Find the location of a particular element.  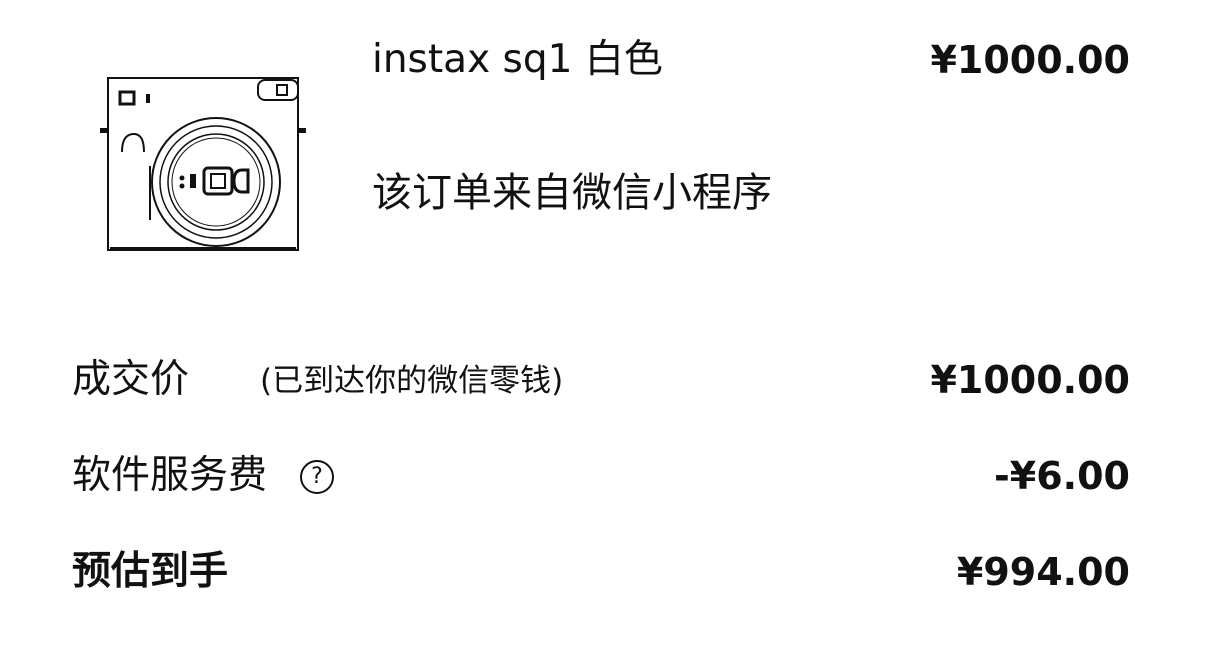

deal-price-amount: ¥1000.00 is located at coordinates (1030, 380).